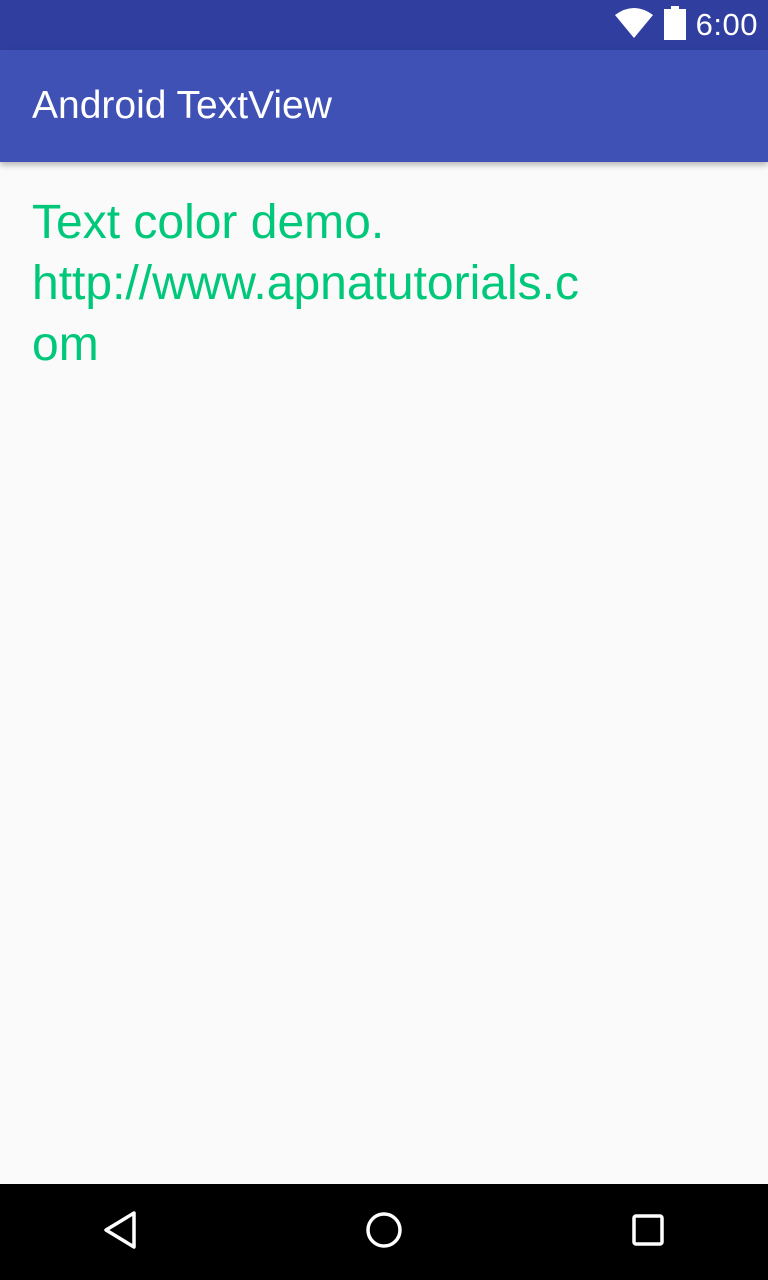  I want to click on back-icon, so click(120, 1232).